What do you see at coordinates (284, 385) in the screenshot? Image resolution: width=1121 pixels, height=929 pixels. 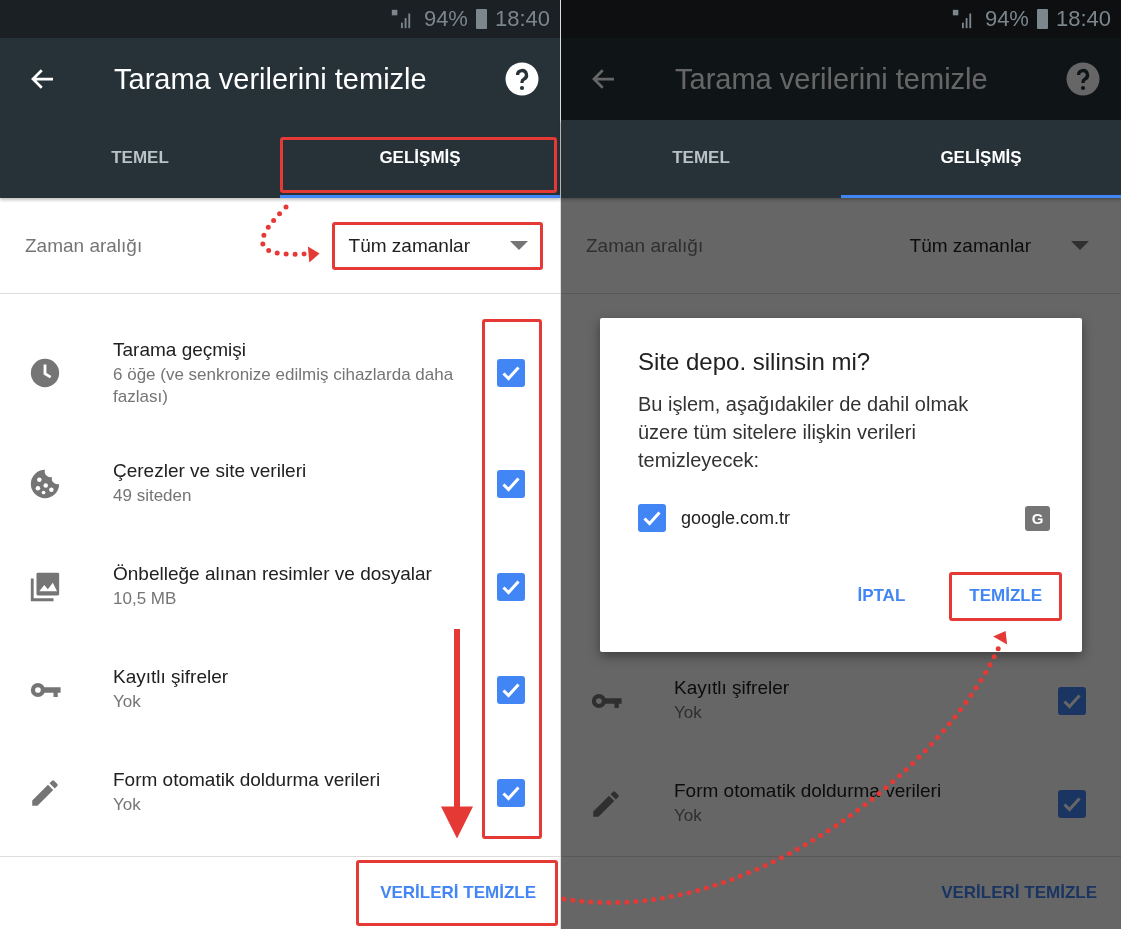 I see `item-subtitle: 6 öğe (ve senkronize edilmiş cihazlarda daha fazlası)` at bounding box center [284, 385].